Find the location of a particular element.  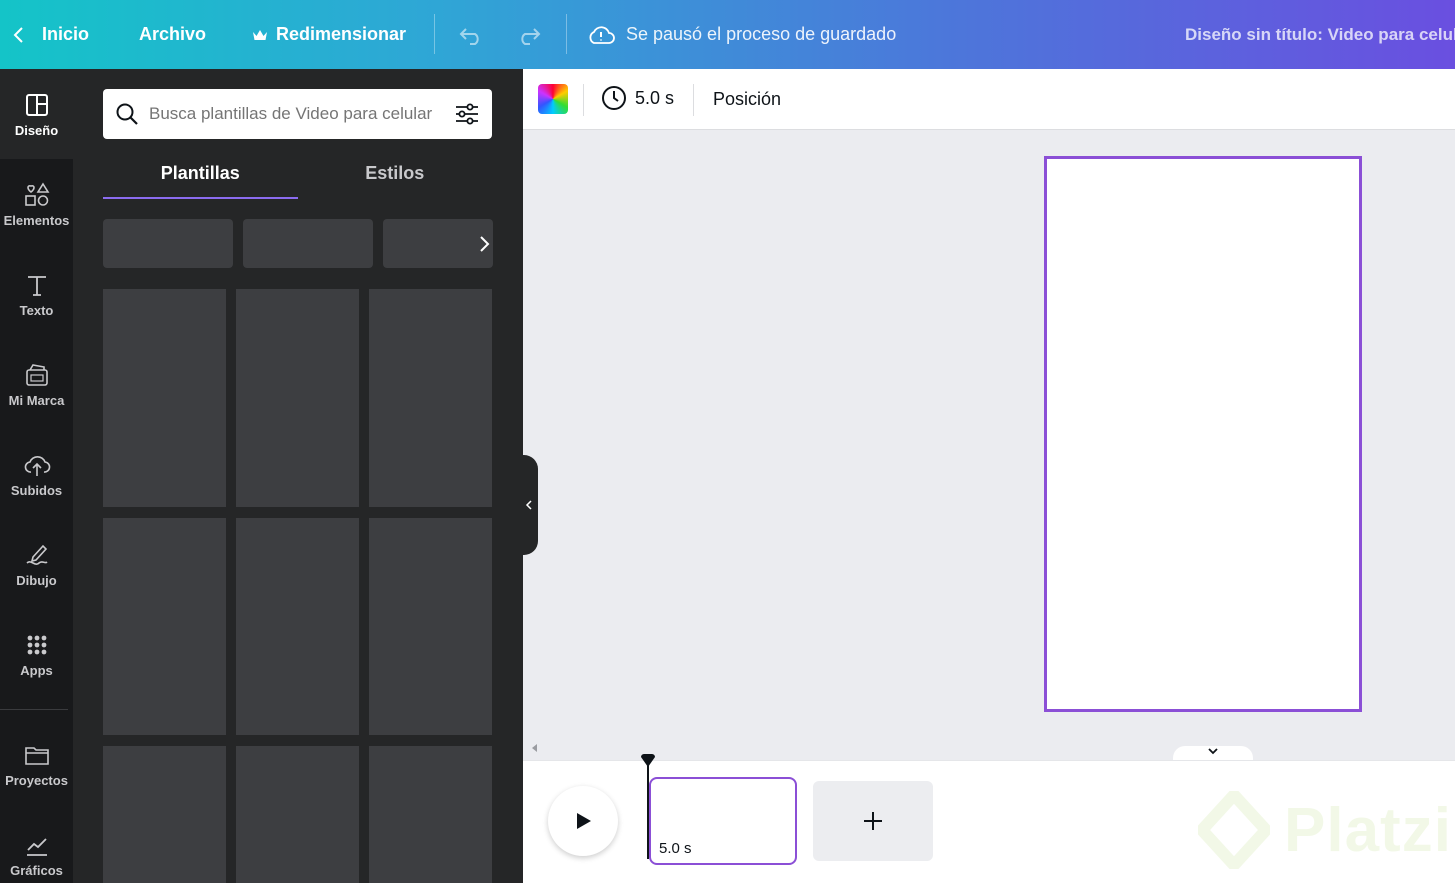

play-icon is located at coordinates (584, 821).